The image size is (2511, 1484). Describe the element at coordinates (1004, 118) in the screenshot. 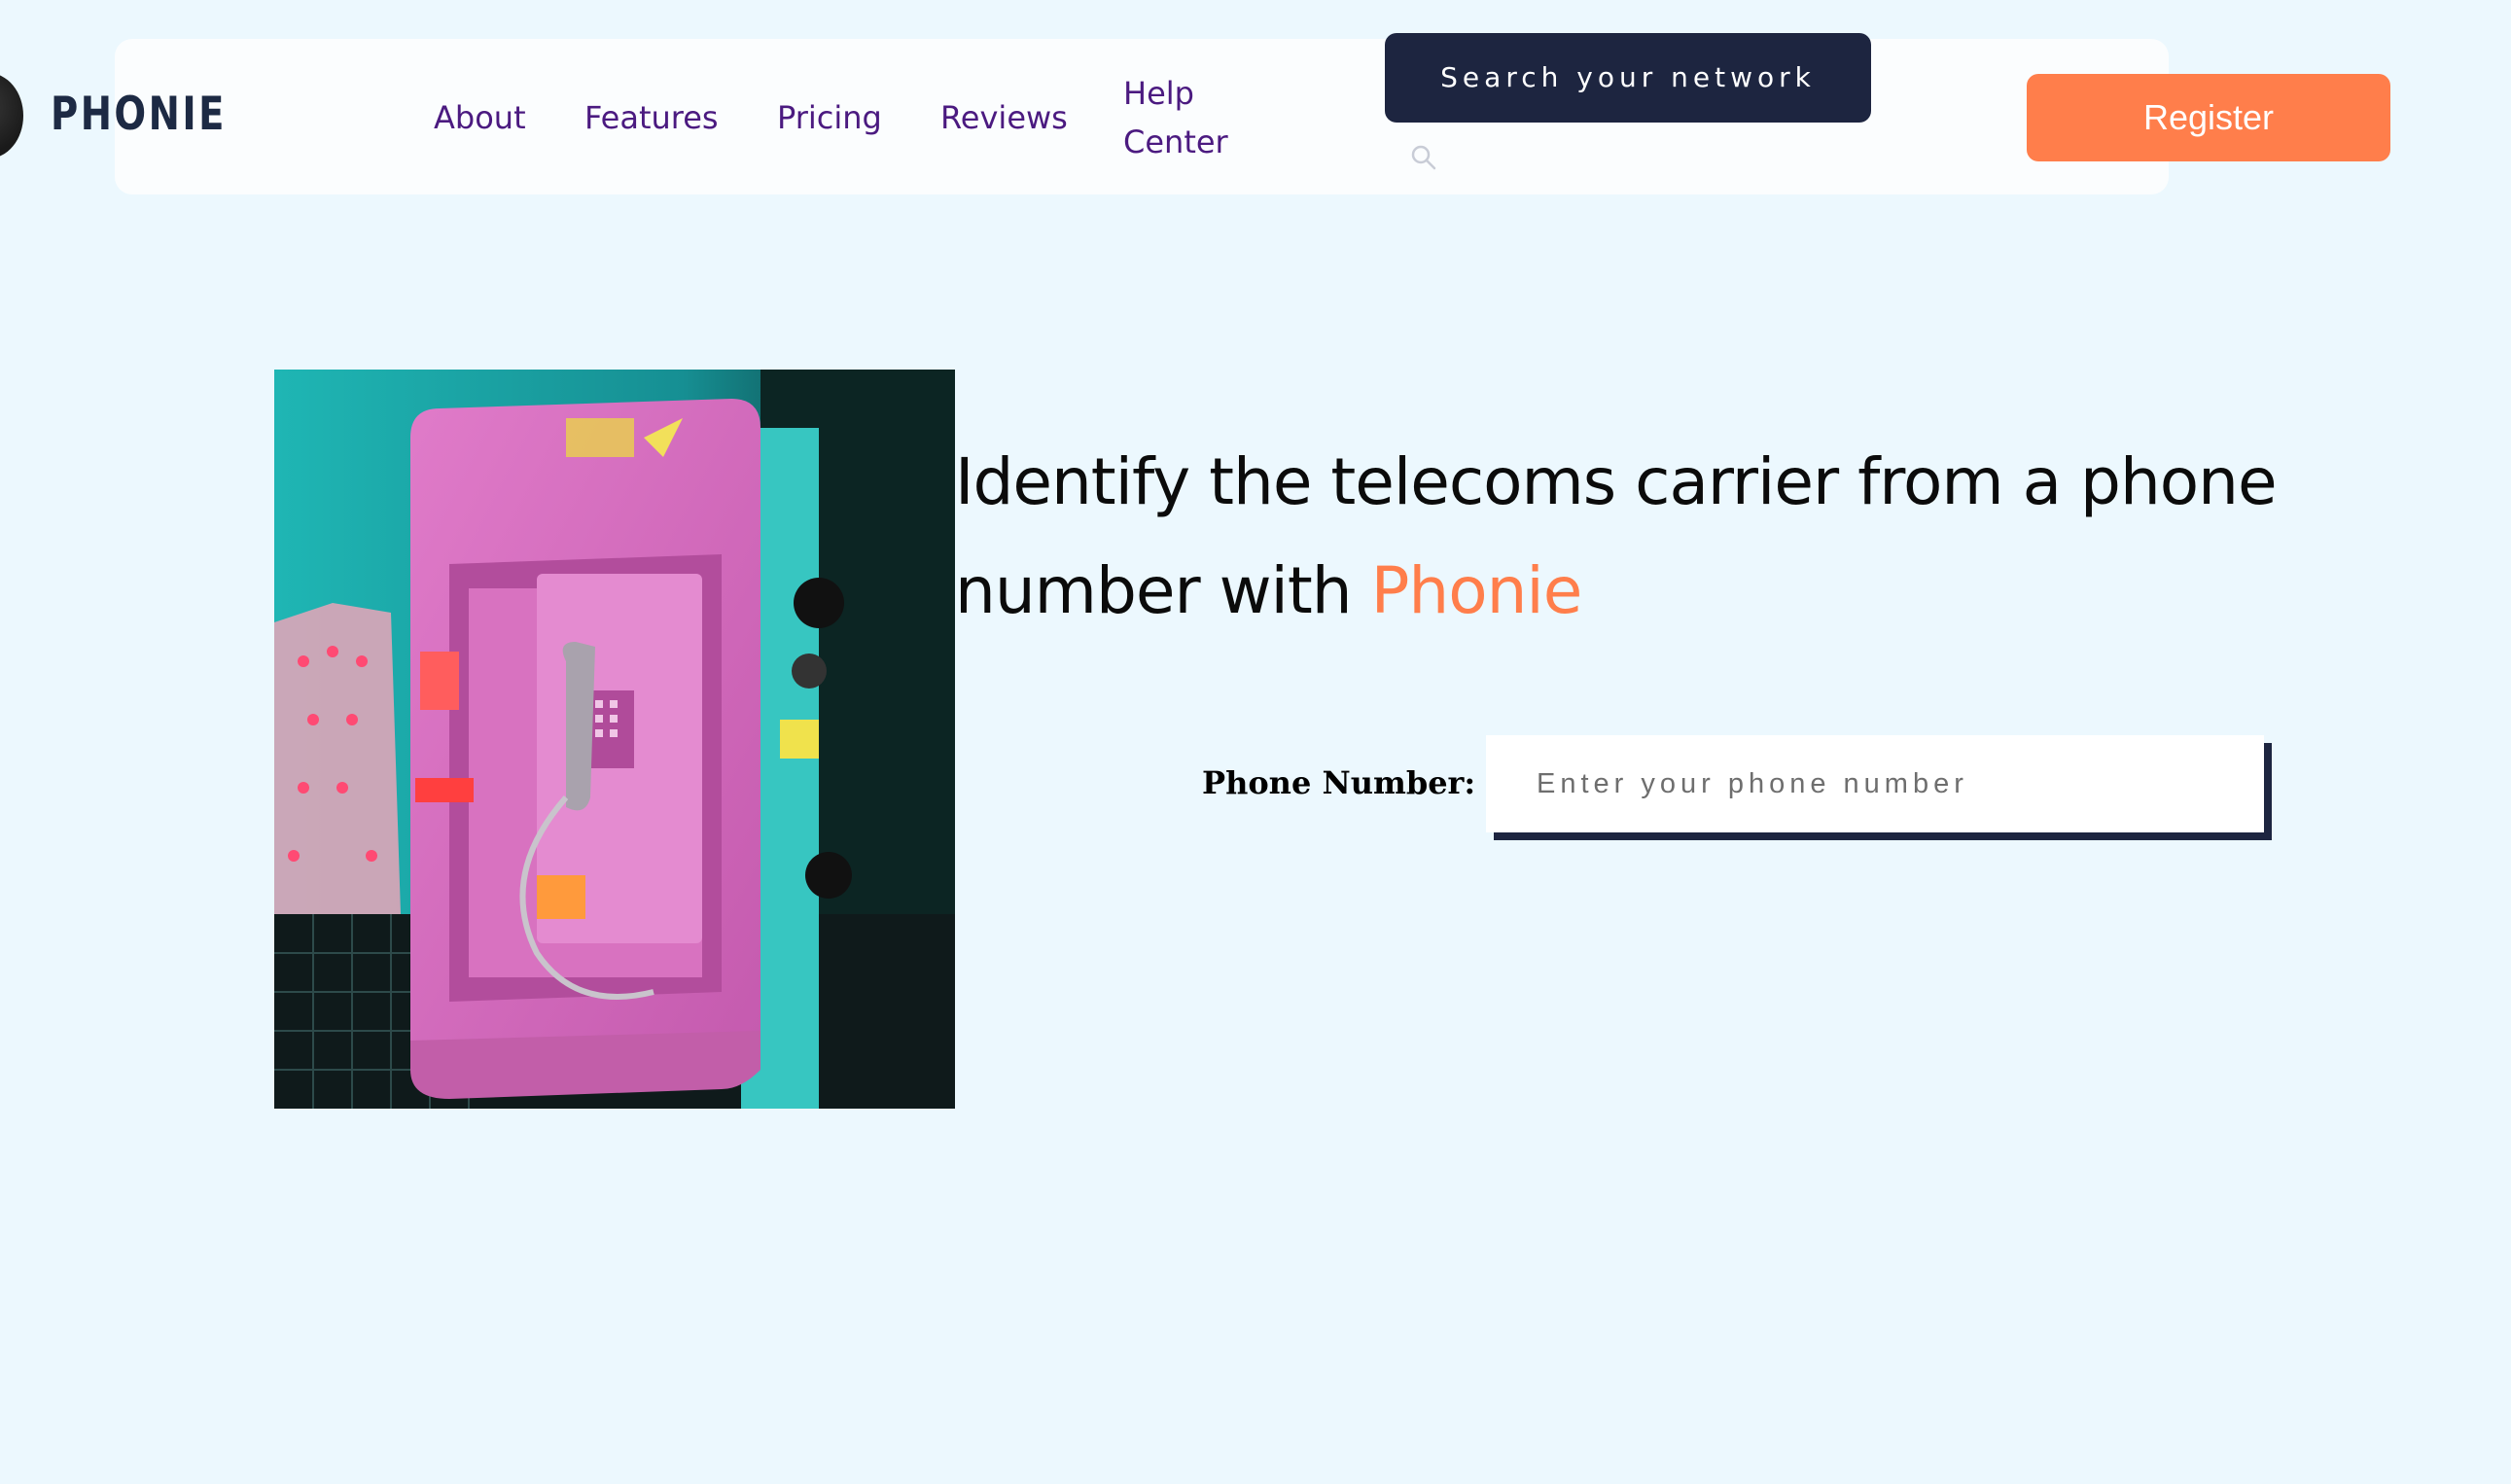

I see `nav-link-reviews: Reviews` at that location.